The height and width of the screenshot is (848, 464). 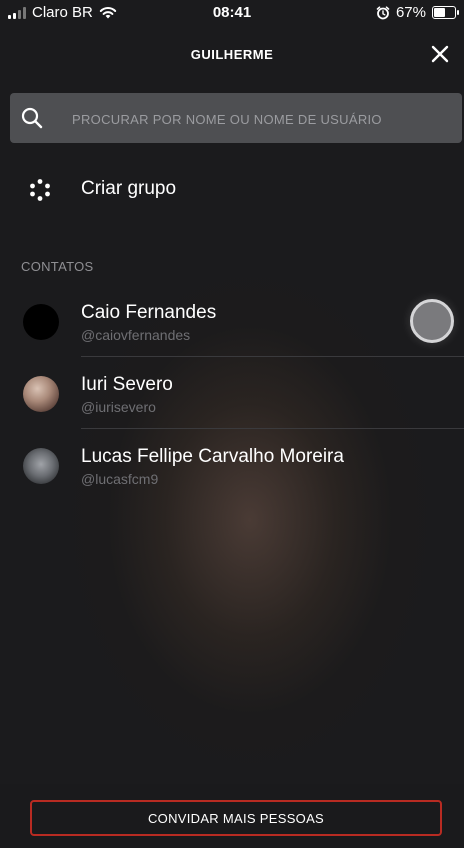 What do you see at coordinates (262, 119) in the screenshot?
I see `search-input` at bounding box center [262, 119].